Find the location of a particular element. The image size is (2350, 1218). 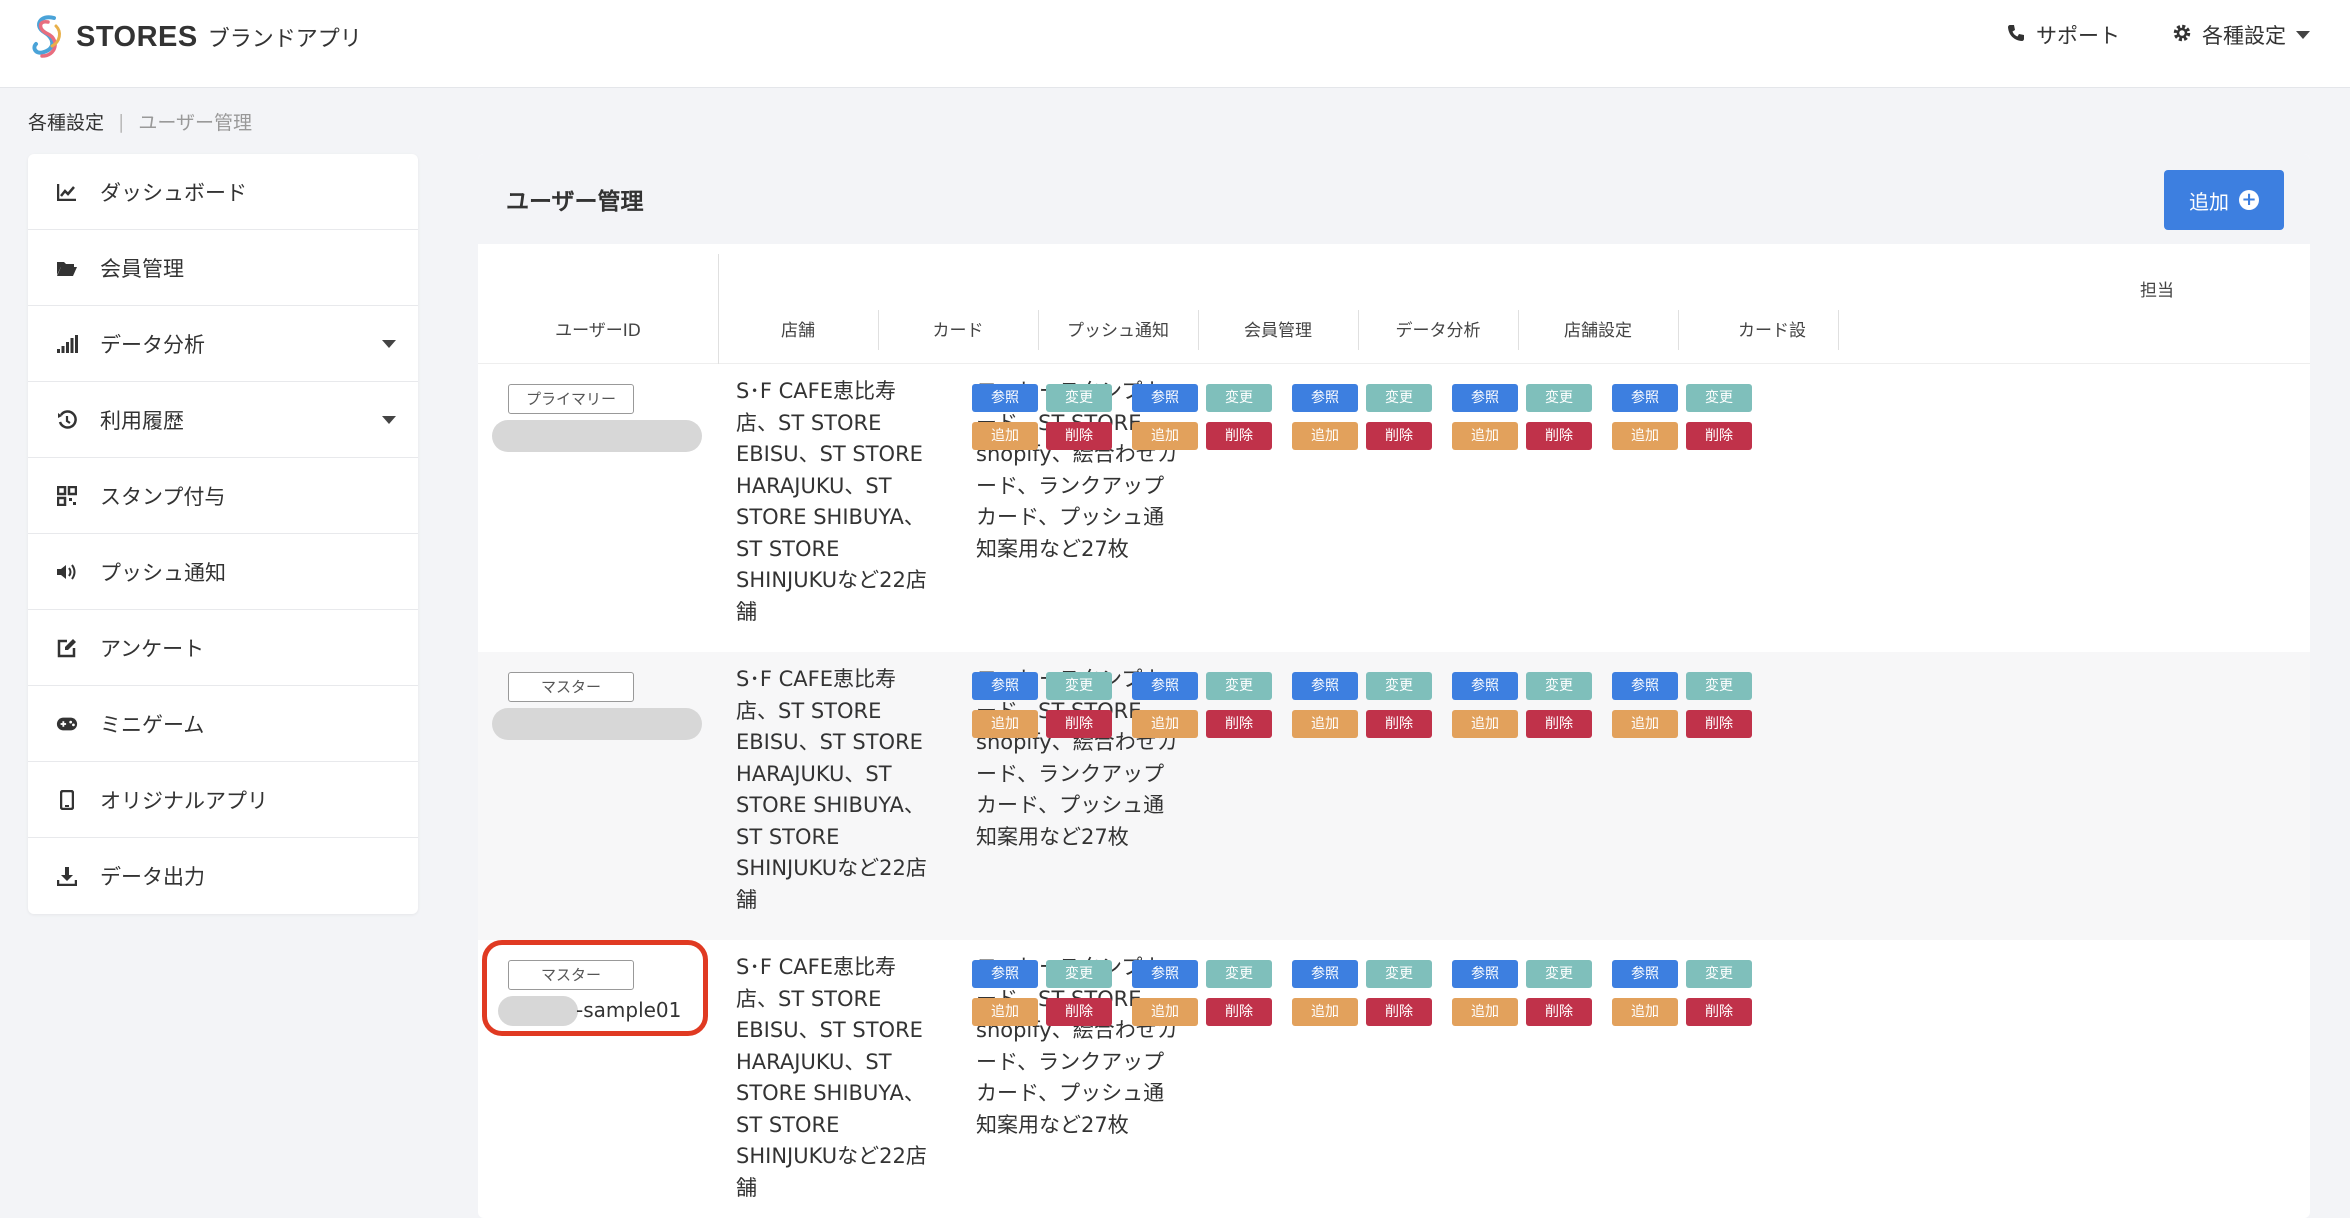

sidebar-item-6: アンケート is located at coordinates (223, 648).